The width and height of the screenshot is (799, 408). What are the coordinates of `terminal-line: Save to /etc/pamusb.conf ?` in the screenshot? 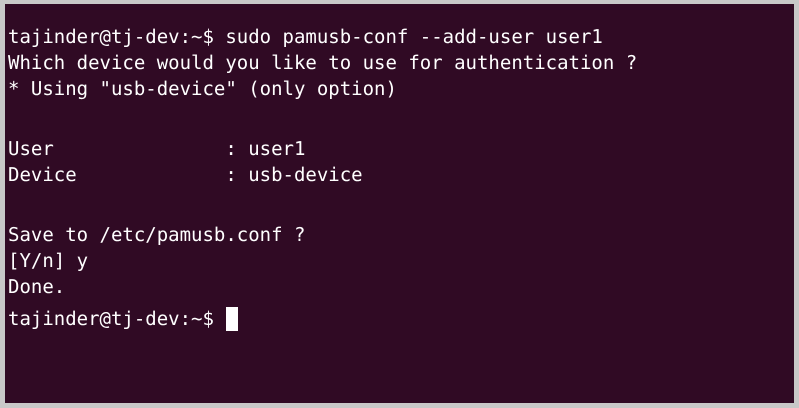 It's located at (157, 235).